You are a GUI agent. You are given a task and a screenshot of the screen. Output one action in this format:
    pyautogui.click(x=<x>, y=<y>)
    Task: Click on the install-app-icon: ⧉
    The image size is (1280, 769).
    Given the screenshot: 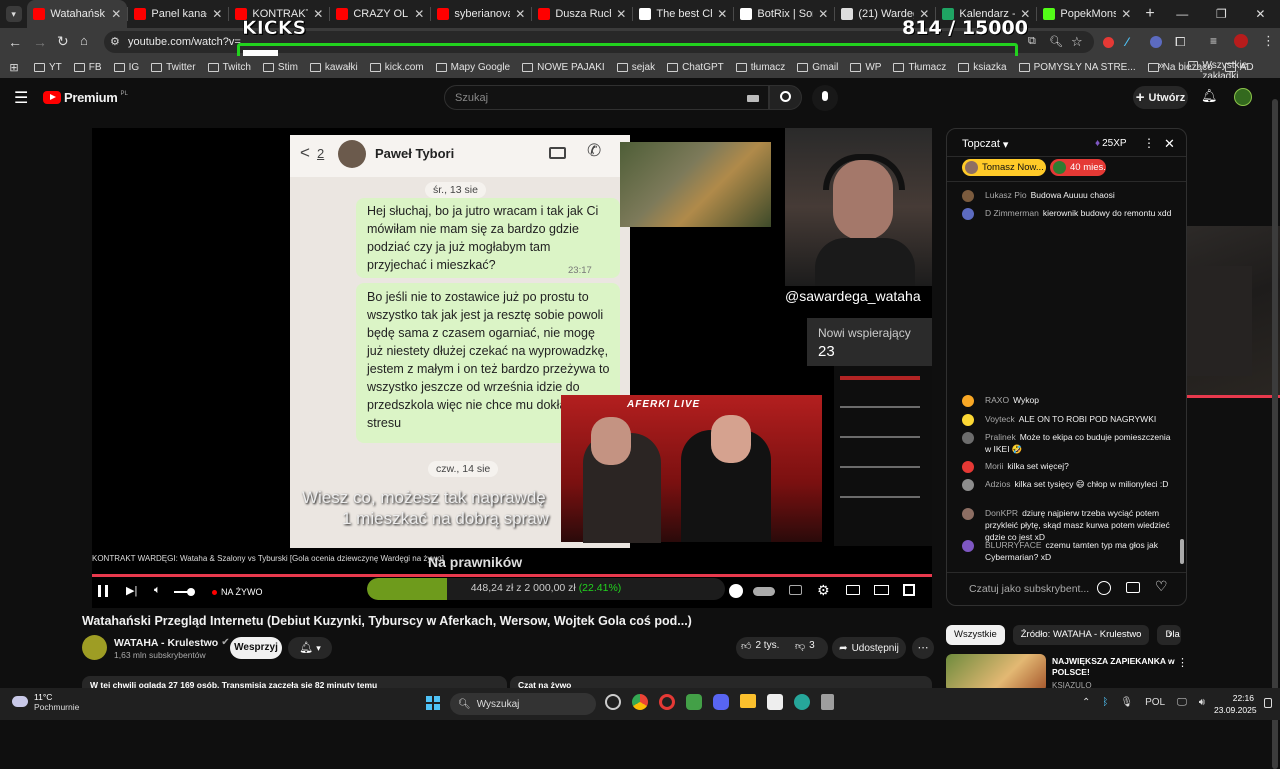 What is the action you would take?
    pyautogui.click(x=1032, y=41)
    